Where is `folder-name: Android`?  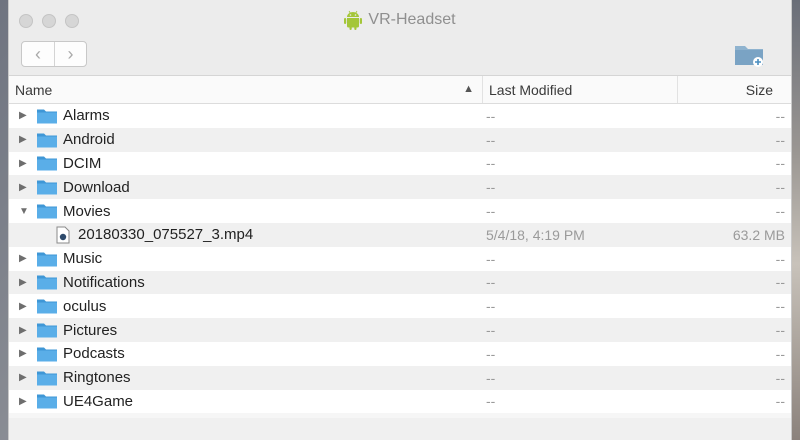
folder-name: Android is located at coordinates (89, 140).